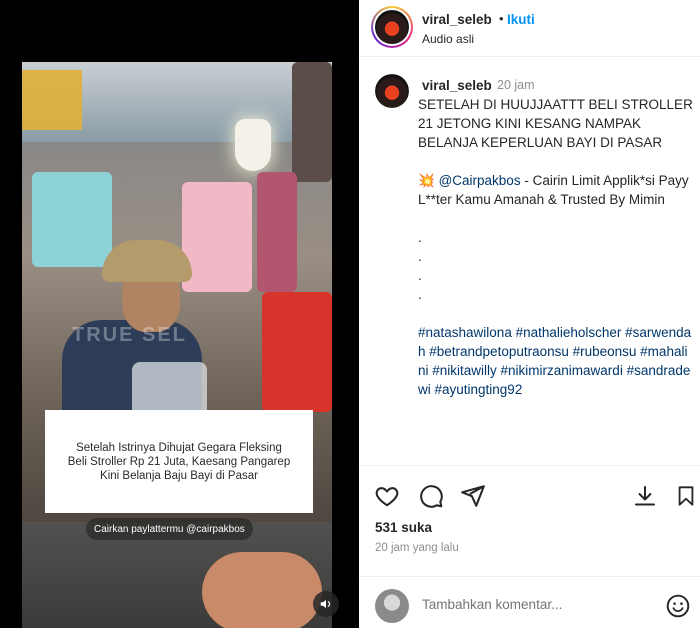 Image resolution: width=700 pixels, height=628 pixels. I want to click on post-timestamp: 20 jam, so click(516, 85).